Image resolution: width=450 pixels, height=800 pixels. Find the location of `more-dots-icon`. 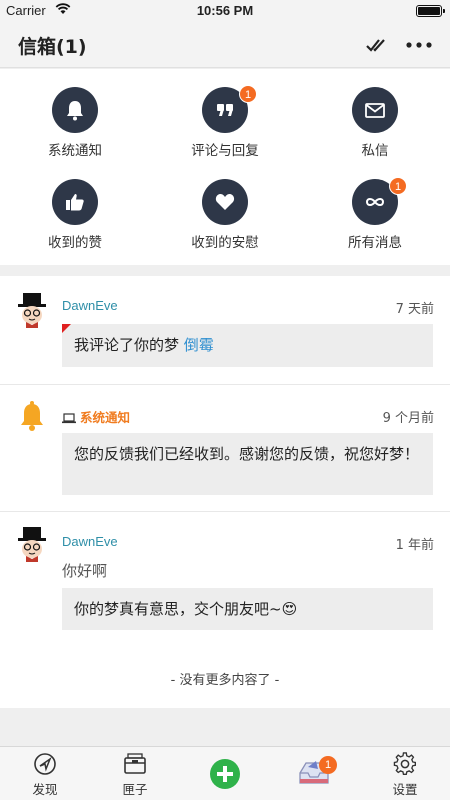

more-dots-icon is located at coordinates (419, 45).